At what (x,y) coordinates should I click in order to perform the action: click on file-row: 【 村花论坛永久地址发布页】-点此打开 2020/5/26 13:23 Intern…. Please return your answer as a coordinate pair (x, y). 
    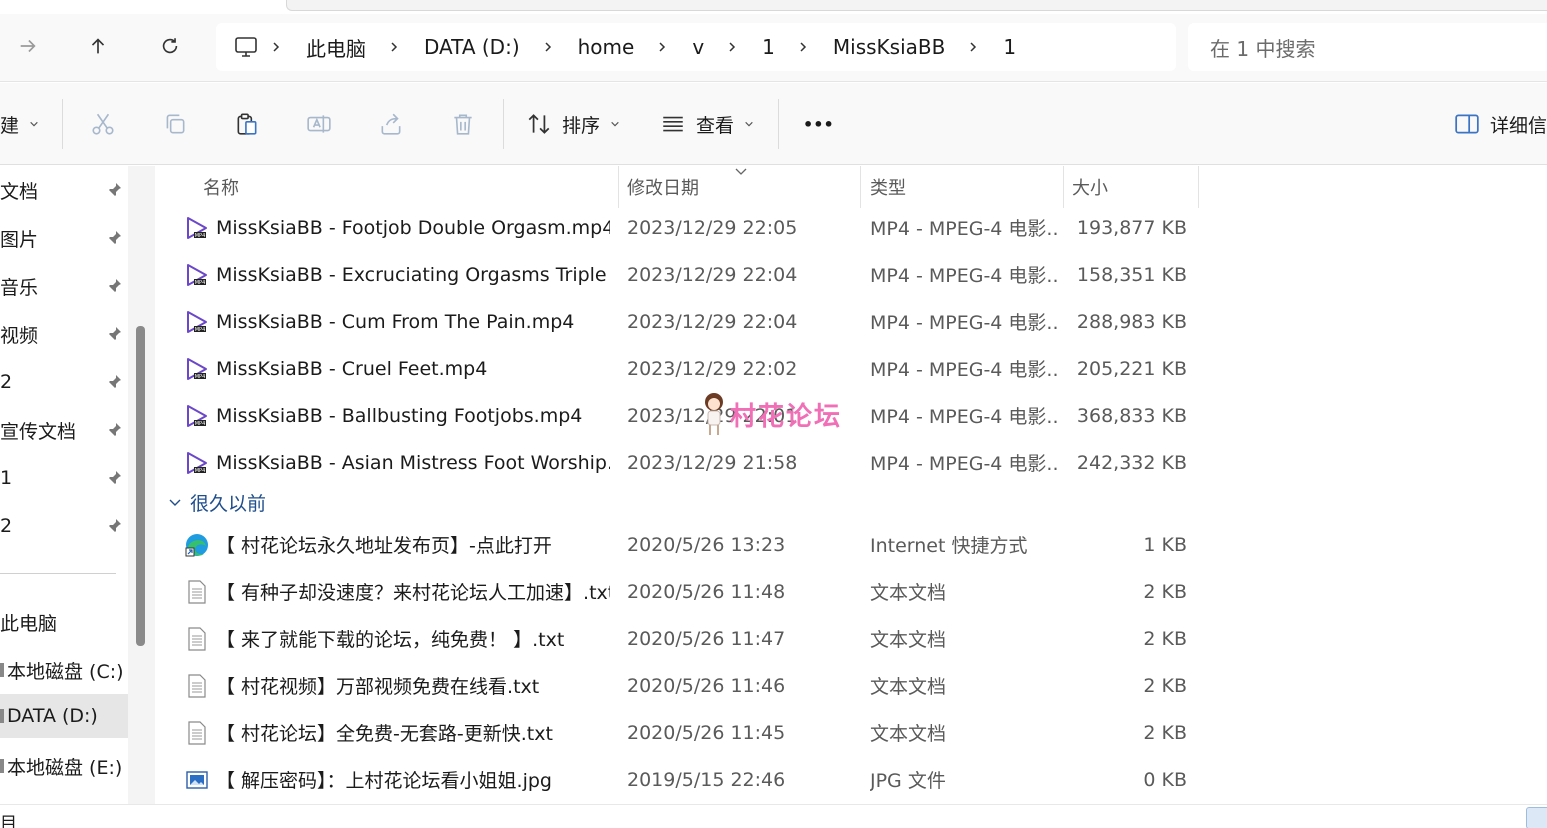
    Looking at the image, I should click on (851, 544).